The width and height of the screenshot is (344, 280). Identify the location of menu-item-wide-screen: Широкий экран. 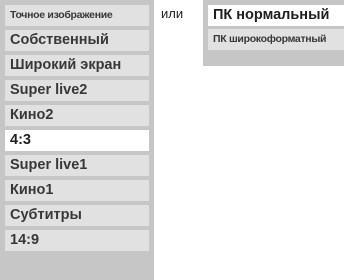
(77, 65).